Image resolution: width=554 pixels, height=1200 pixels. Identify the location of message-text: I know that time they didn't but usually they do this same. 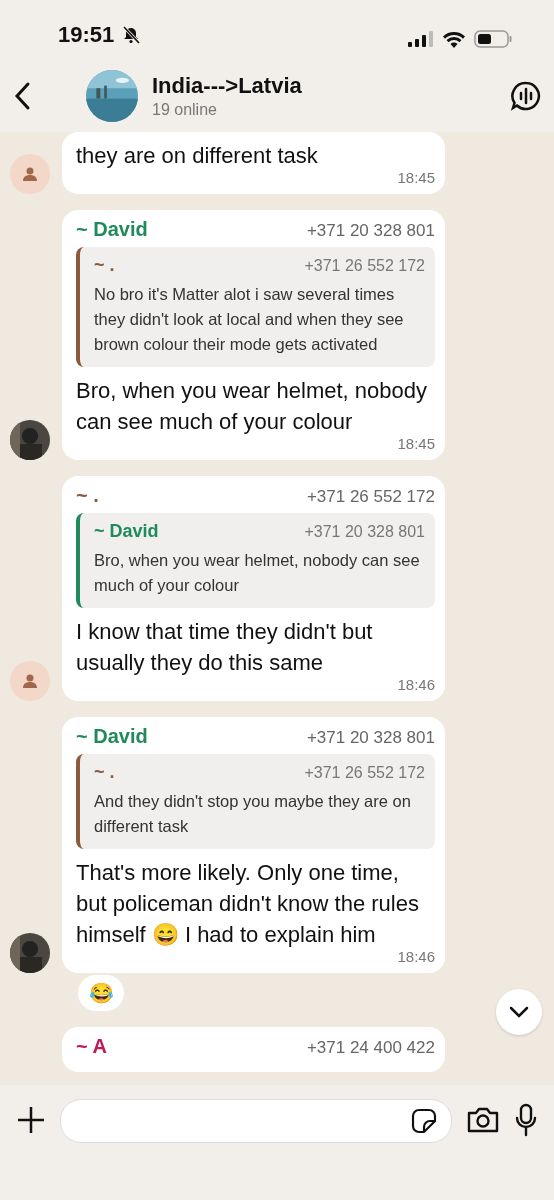
(225, 647).